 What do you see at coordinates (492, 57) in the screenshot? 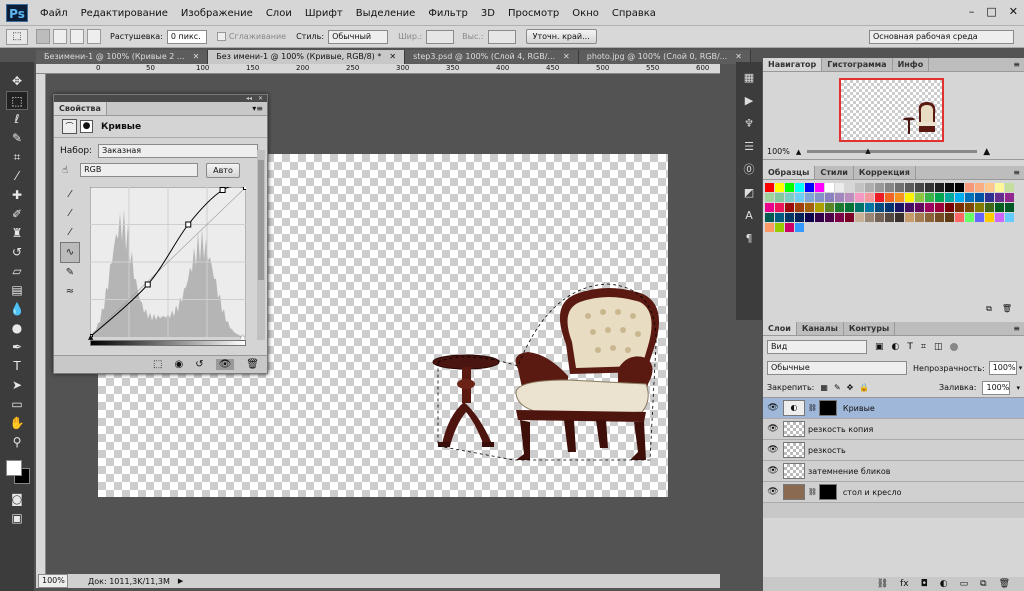
I see `document-tab-2: step3.psd @ 100% (Слой 4, RGB/... ✕` at bounding box center [492, 57].